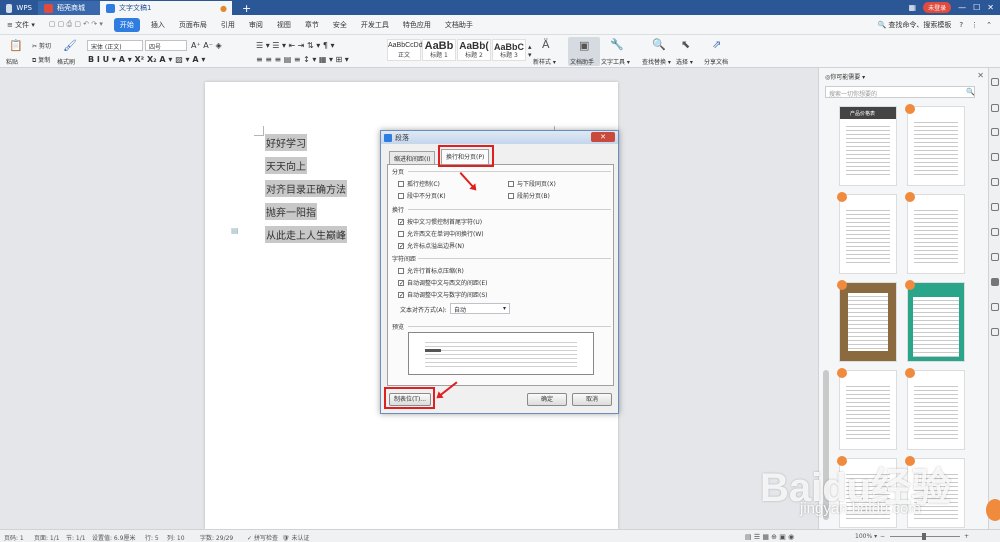 This screenshot has height=542, width=1000. Describe the element at coordinates (295, 45) in the screenshot. I see `list-buttons: ☰ ▾ ☰ ▾ ⇤ ⇥ ⇅ ▾ ¶ ▾` at that location.